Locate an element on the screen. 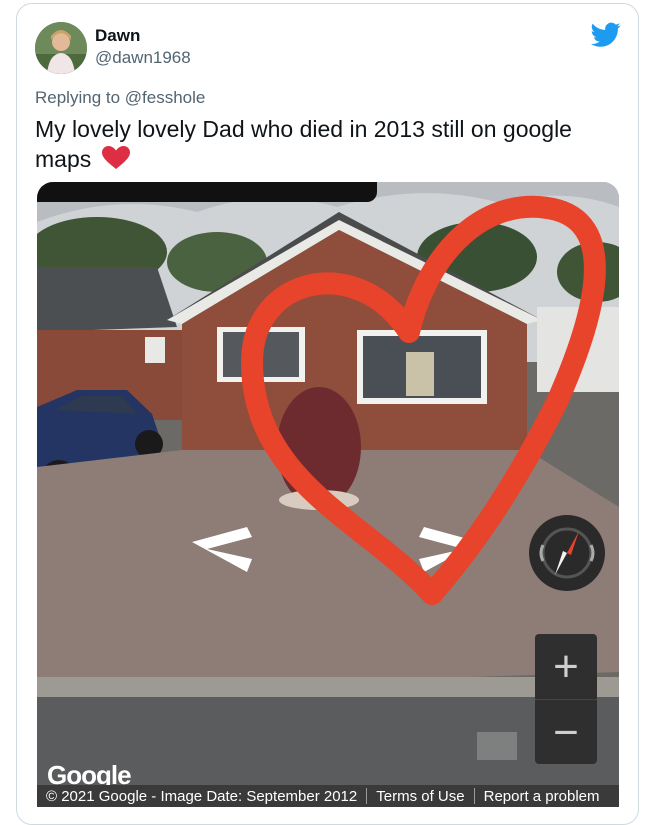 This screenshot has width=660, height=825. report-problem-link: Report a problem is located at coordinates (542, 796).